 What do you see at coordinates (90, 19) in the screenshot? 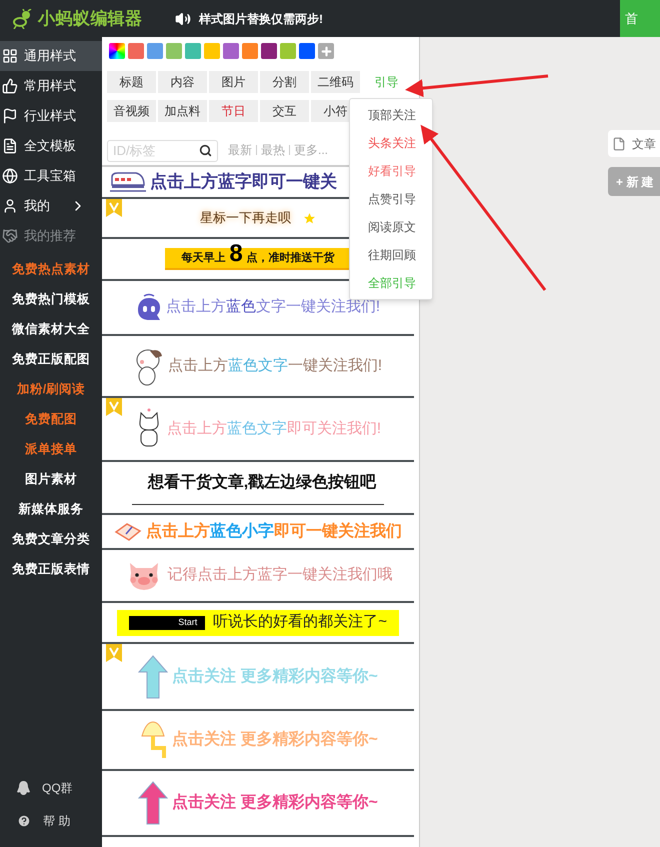
I see `logo-text: 小蚂蚁编辑器` at bounding box center [90, 19].